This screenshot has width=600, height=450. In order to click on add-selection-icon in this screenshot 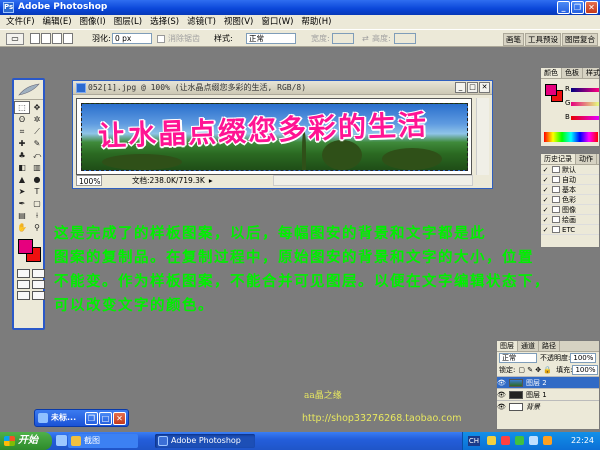, I will do `click(46, 38)`.